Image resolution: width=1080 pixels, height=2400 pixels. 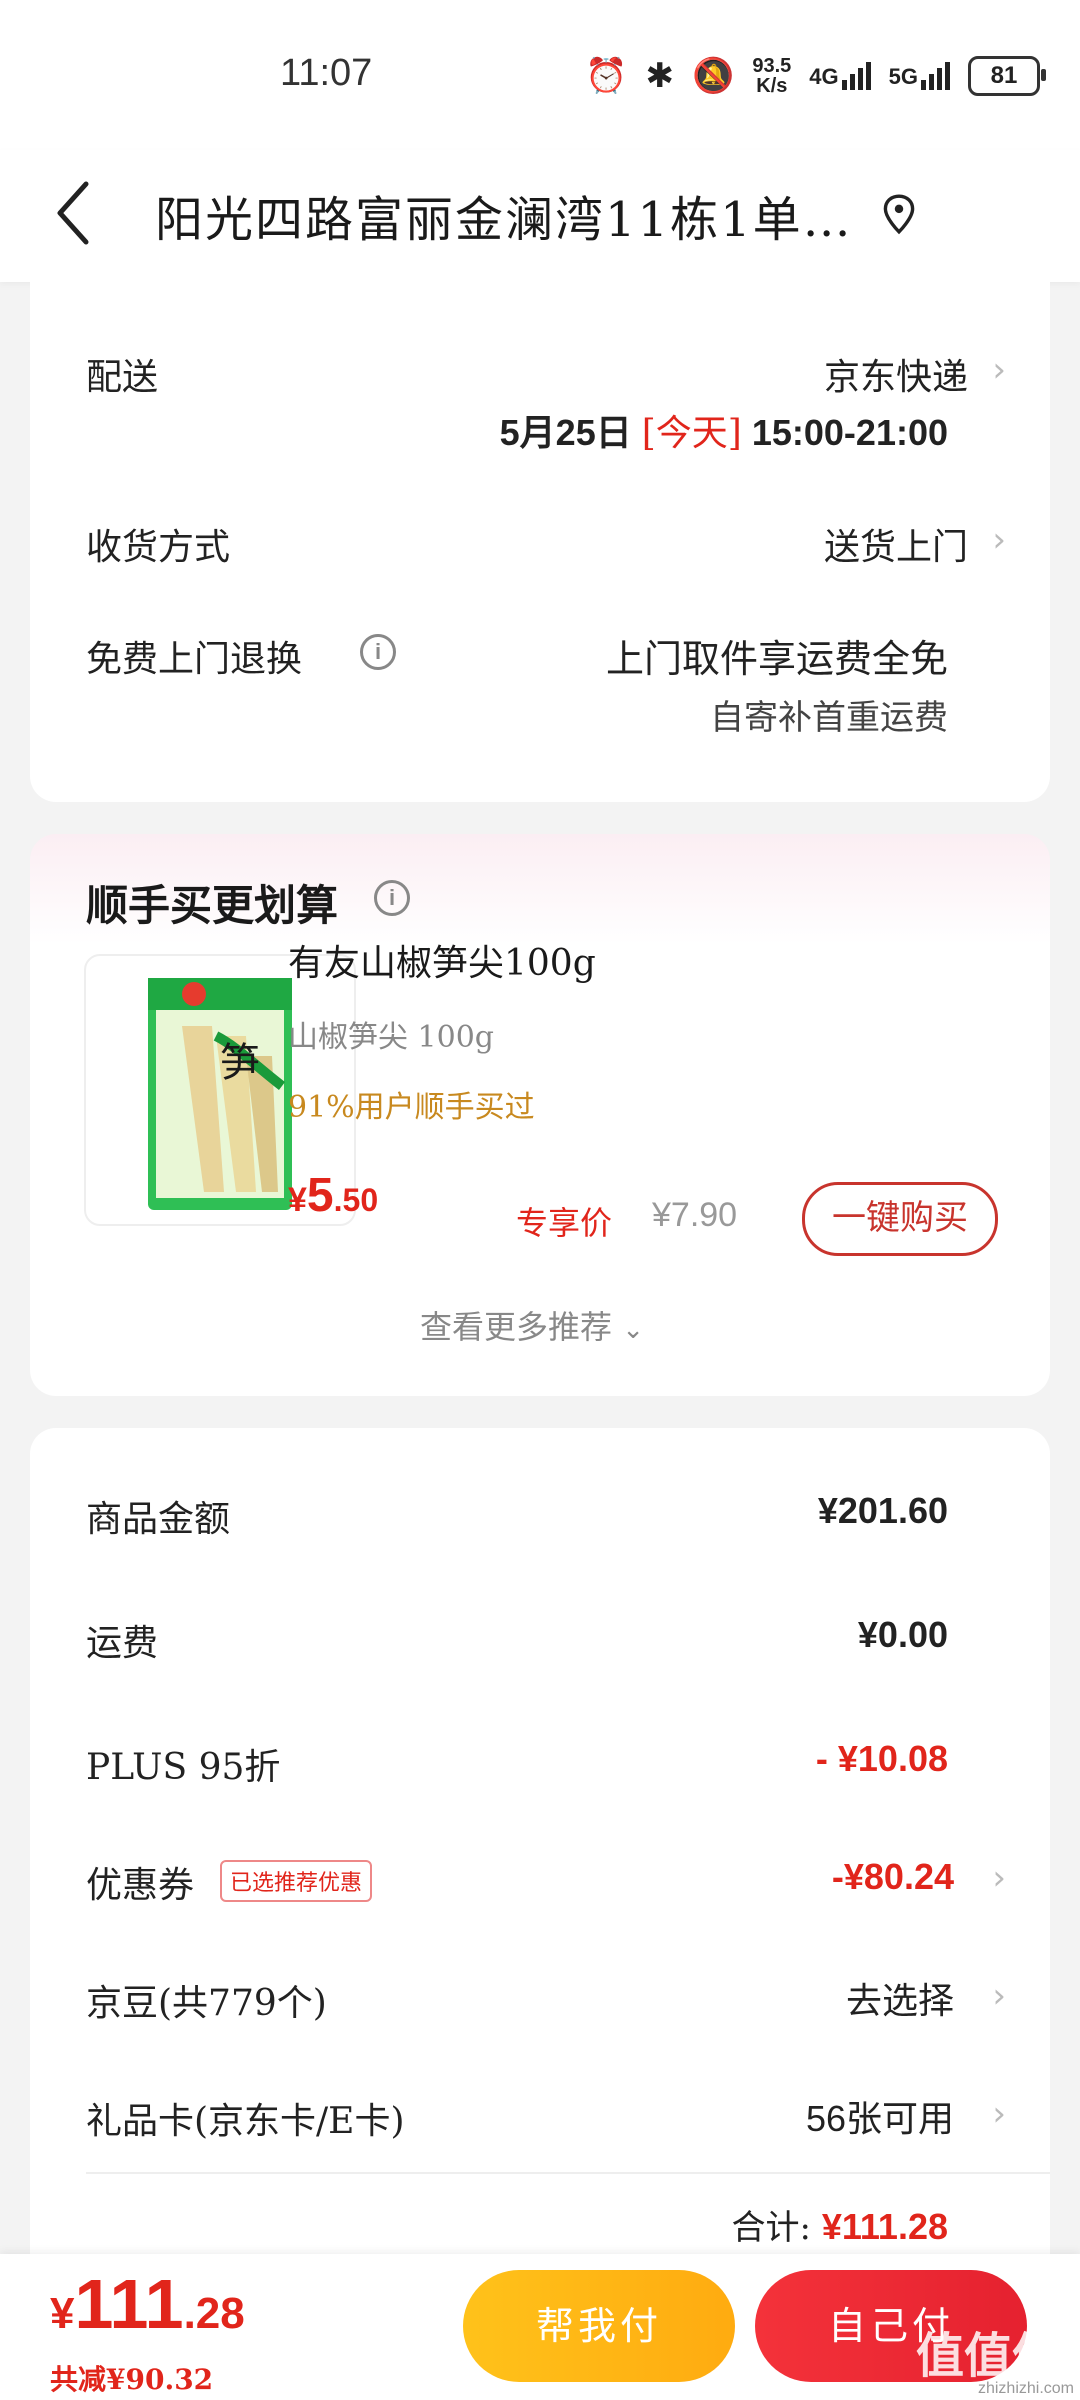 I want to click on product-name: 有友山椒笋尖100g, so click(x=442, y=960).